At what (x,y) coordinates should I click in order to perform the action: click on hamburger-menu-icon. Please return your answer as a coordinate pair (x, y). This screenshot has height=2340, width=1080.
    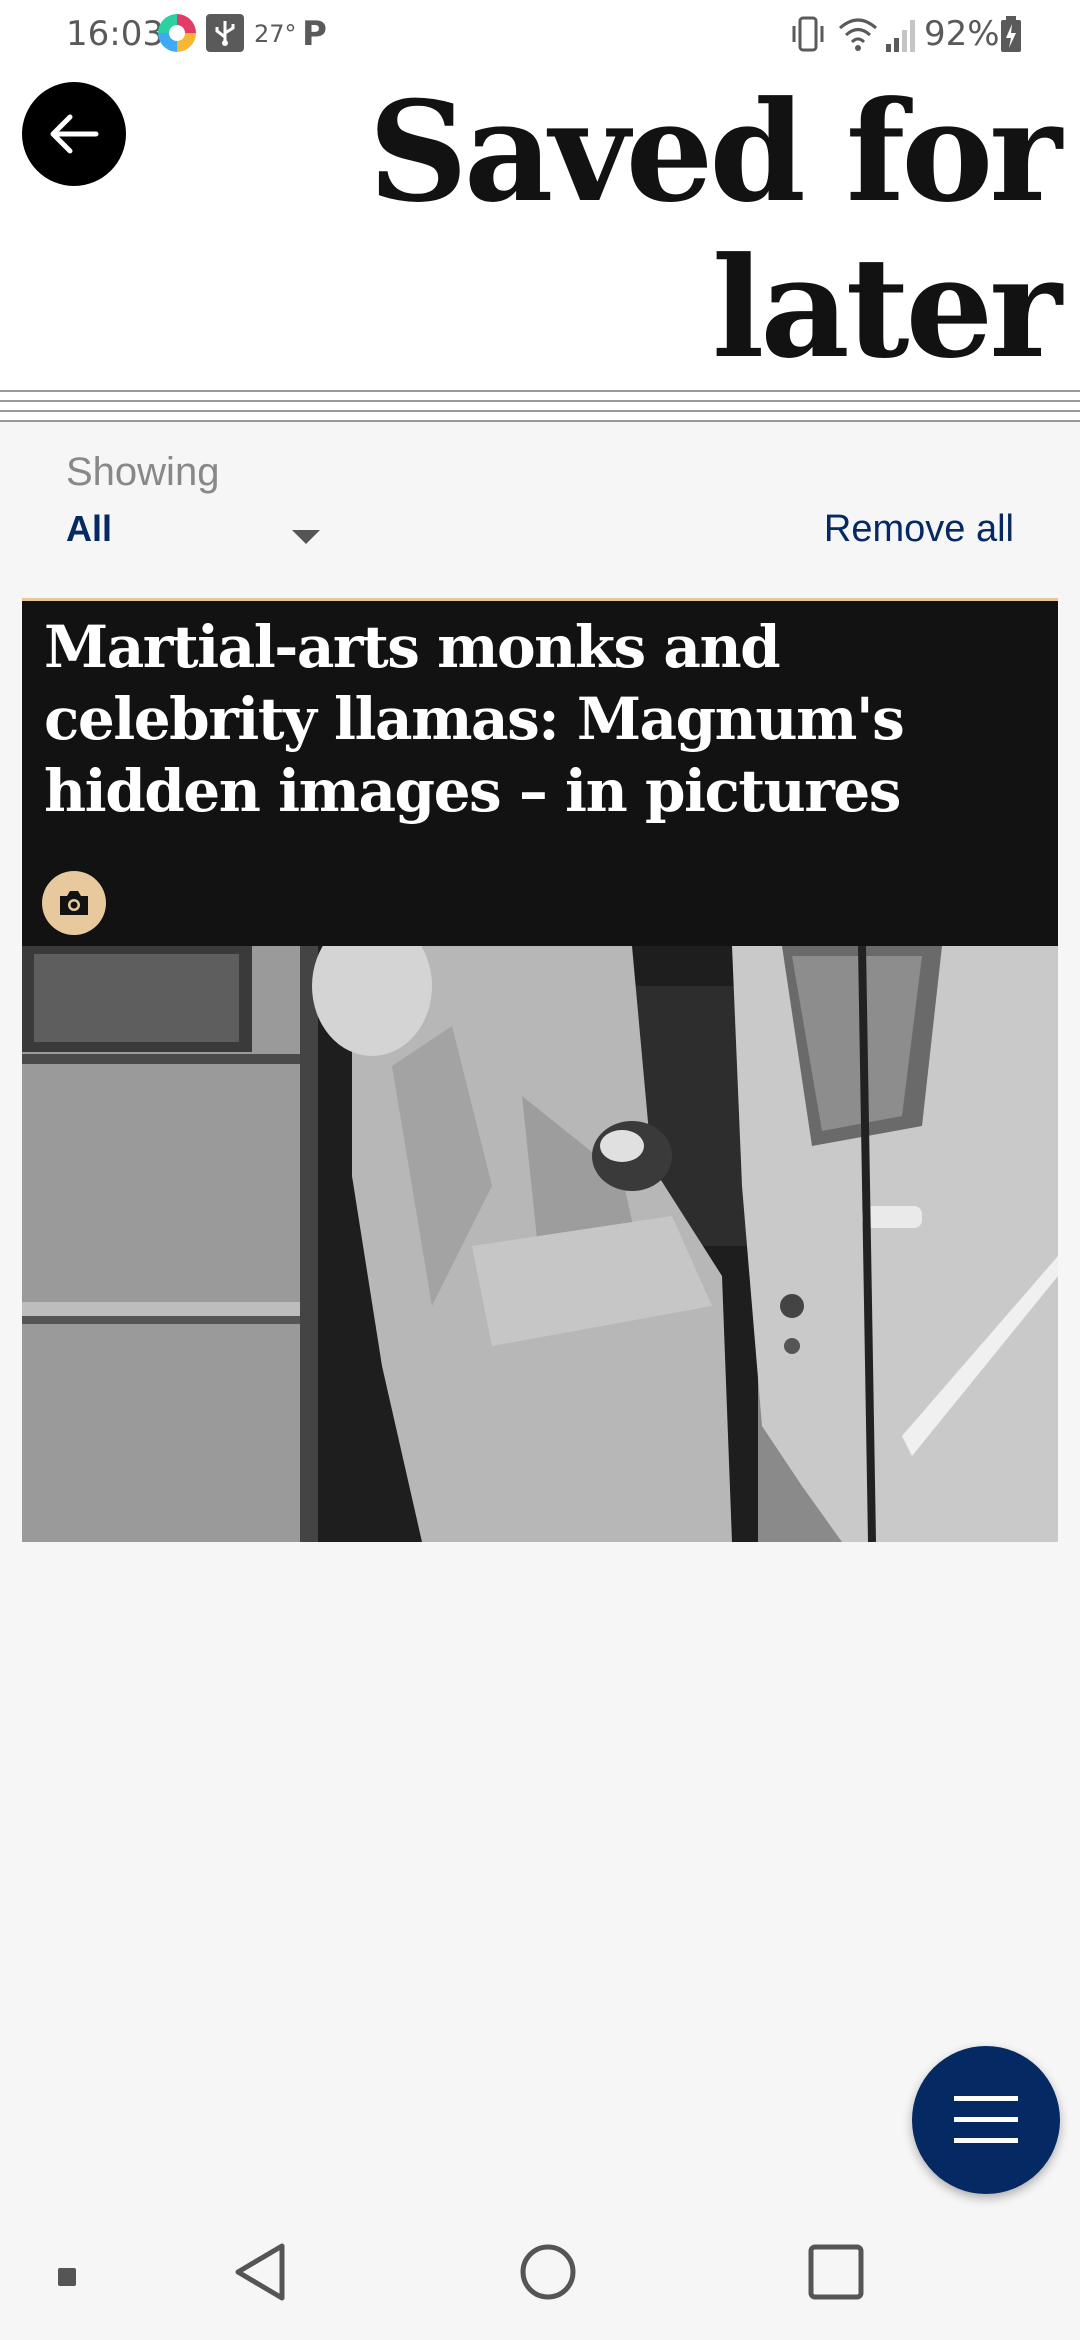
    Looking at the image, I should click on (986, 2119).